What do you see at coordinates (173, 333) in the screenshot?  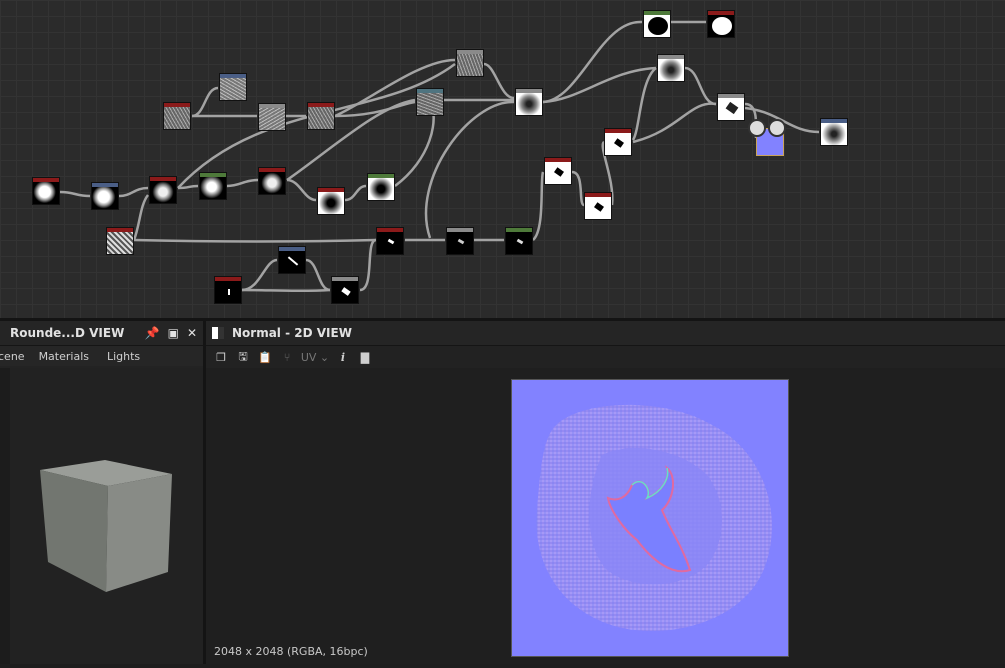 I see `maximize-icon: ▣` at bounding box center [173, 333].